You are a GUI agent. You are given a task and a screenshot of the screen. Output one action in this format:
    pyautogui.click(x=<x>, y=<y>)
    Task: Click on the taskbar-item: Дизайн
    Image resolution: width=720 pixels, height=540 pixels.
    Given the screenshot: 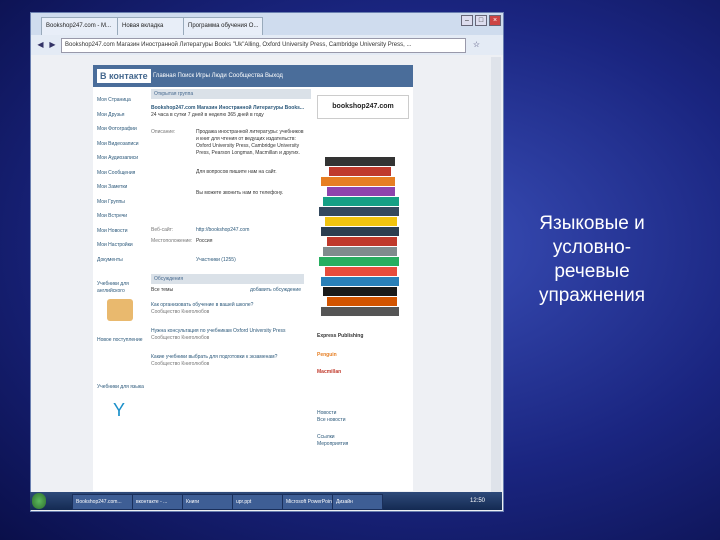 What is the action you would take?
    pyautogui.click(x=357, y=502)
    